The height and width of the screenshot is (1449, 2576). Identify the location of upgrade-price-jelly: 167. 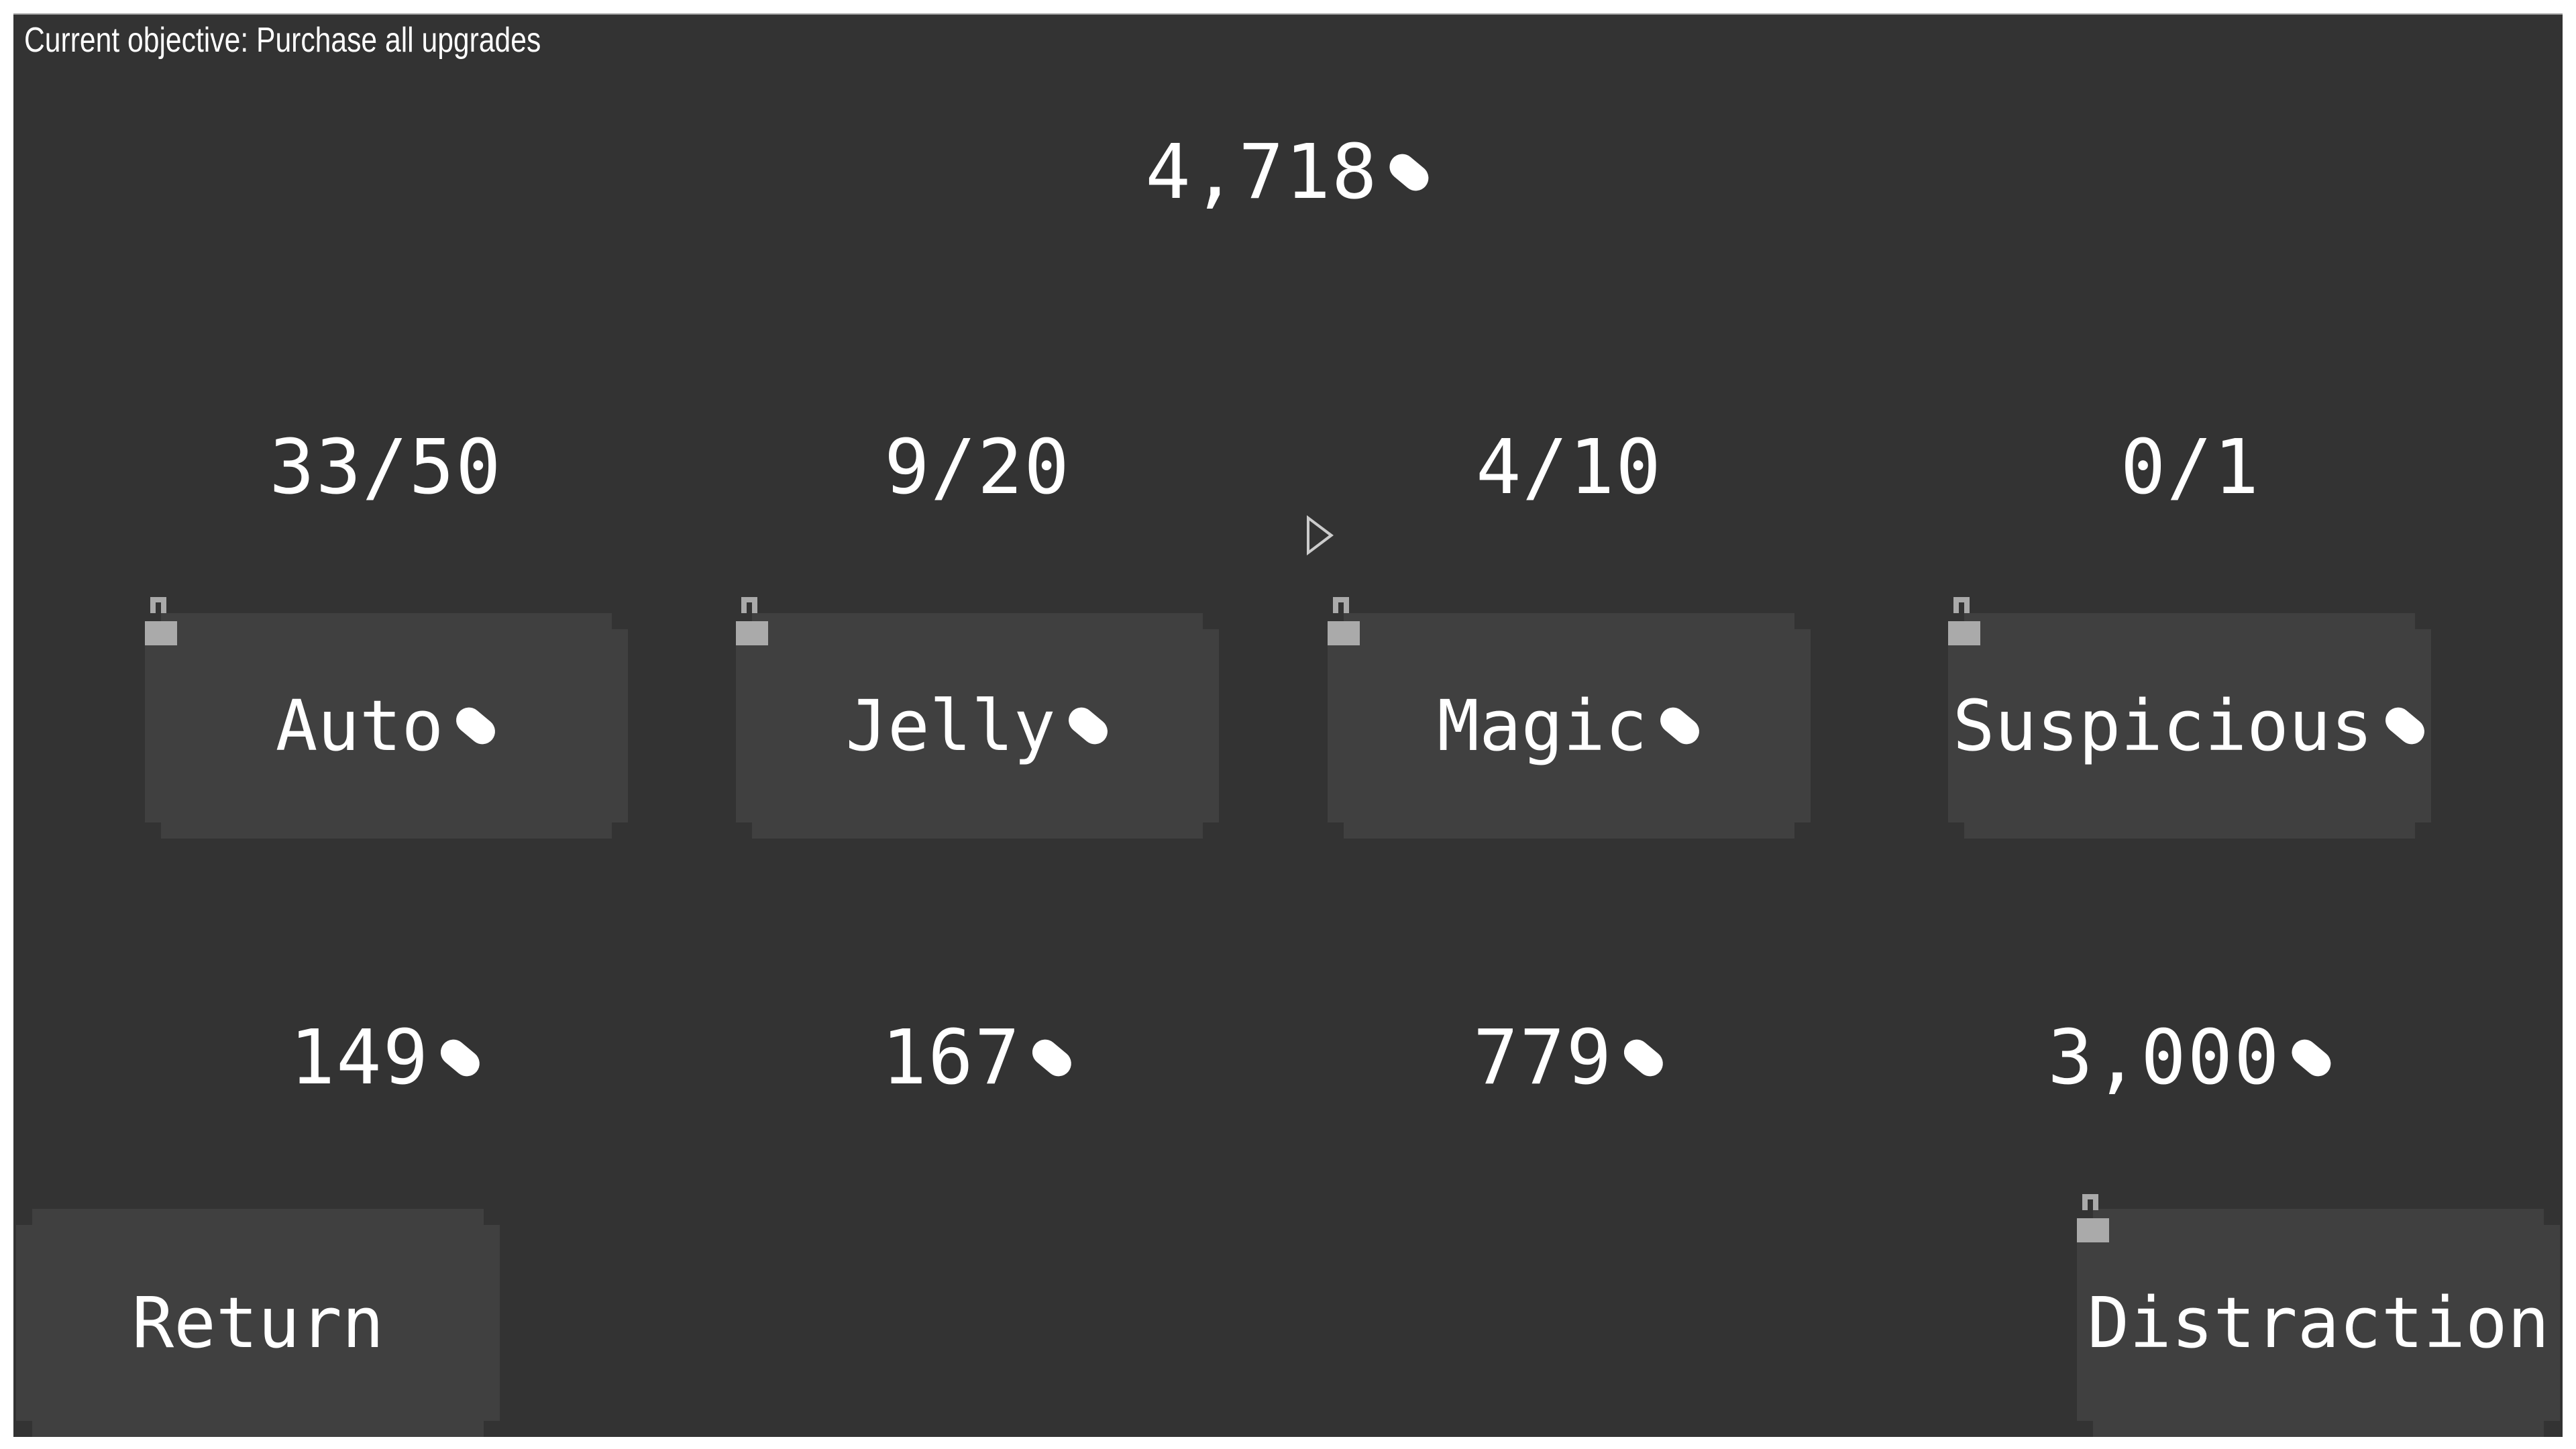
(979, 1058).